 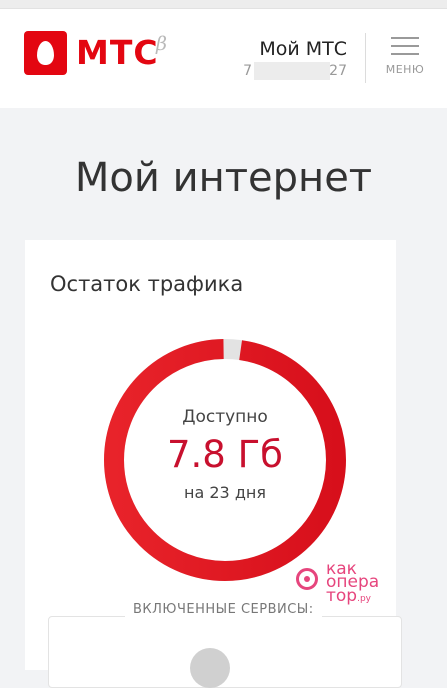 What do you see at coordinates (405, 69) in the screenshot?
I see `menu-label: МЕНЮ` at bounding box center [405, 69].